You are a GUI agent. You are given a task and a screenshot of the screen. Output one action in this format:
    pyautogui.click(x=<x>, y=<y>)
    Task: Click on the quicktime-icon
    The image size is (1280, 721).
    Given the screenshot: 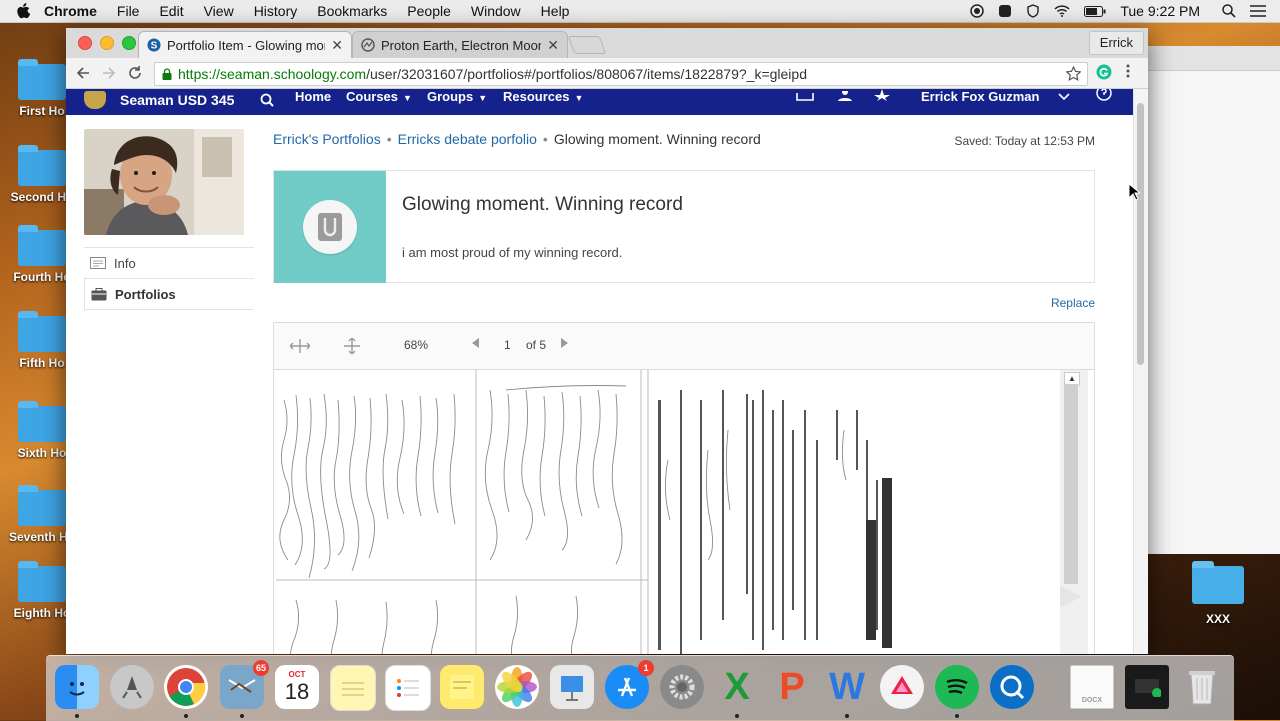 What is the action you would take?
    pyautogui.click(x=1012, y=687)
    